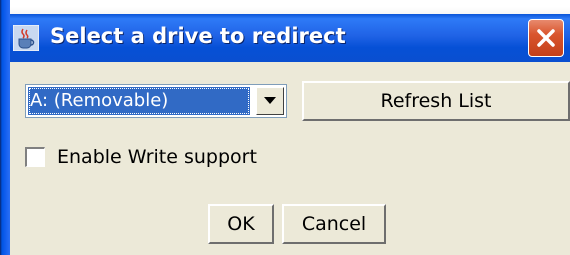  I want to click on cancel-button: Cancel, so click(334, 224).